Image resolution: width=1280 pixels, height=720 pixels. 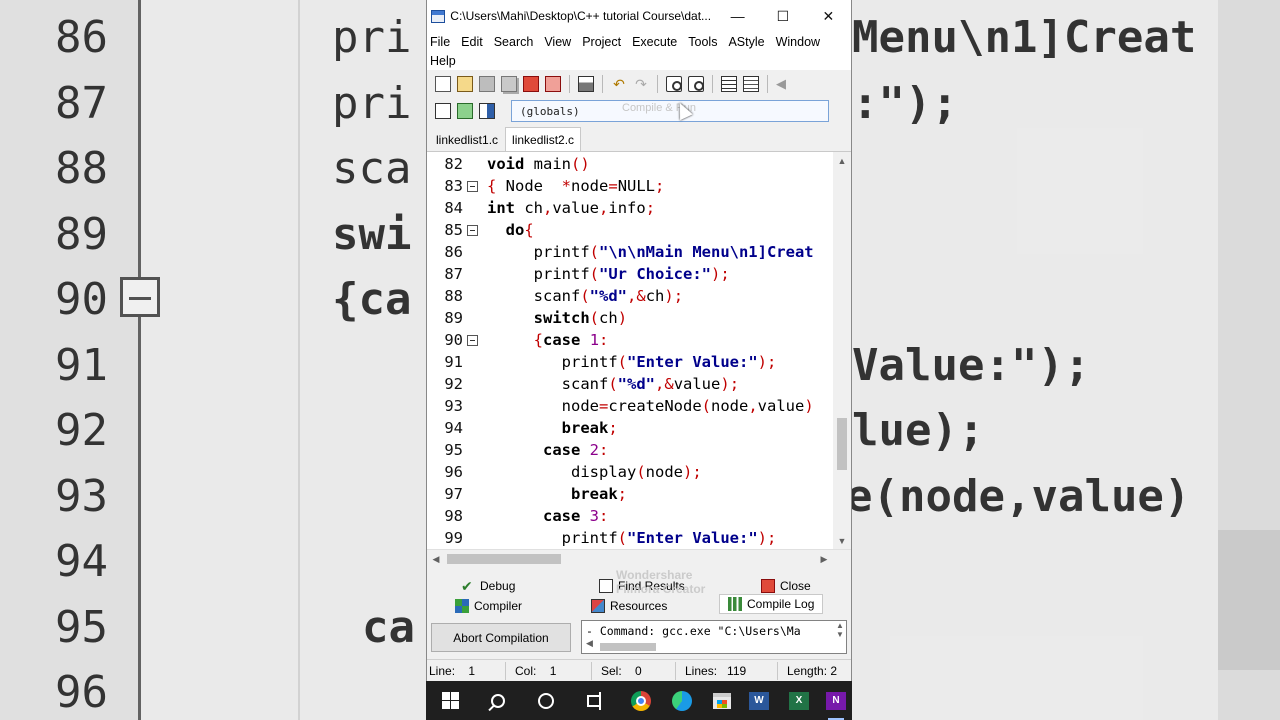 What do you see at coordinates (639, 558) in the screenshot?
I see `editor-horizontal-scrollbar: ◀ ▶` at bounding box center [639, 558].